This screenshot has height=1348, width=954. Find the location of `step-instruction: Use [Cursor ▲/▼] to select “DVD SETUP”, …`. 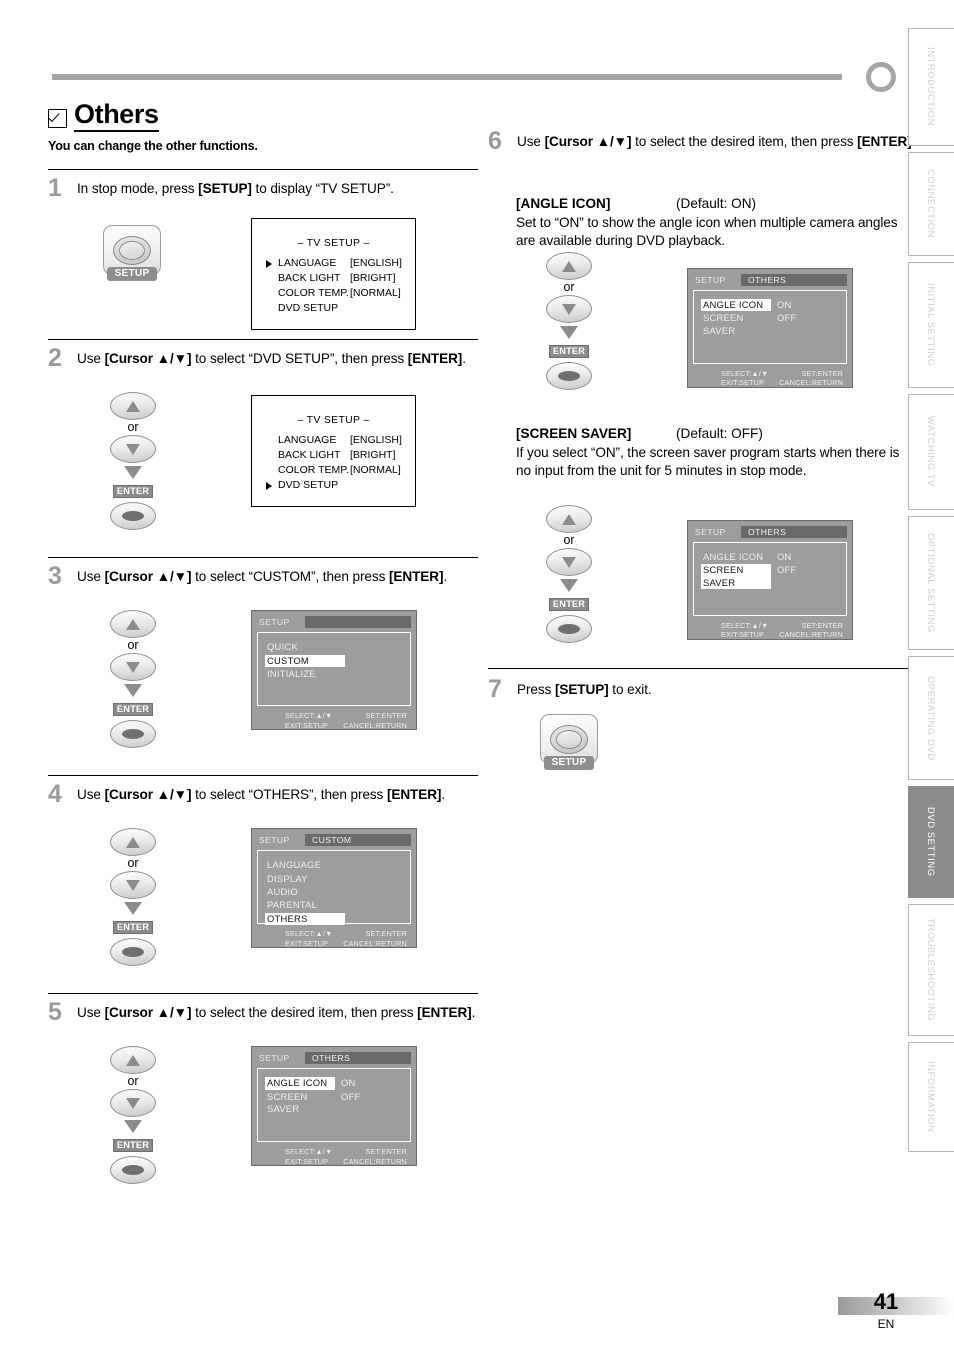

step-instruction: Use [Cursor ▲/▼] to select “DVD SETUP”, … is located at coordinates (271, 357).